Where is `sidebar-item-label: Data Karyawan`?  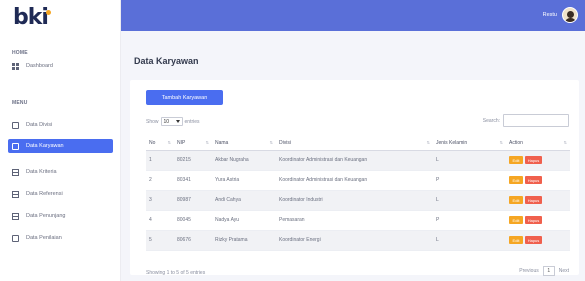
sidebar-item-label: Data Karyawan is located at coordinates (45, 146).